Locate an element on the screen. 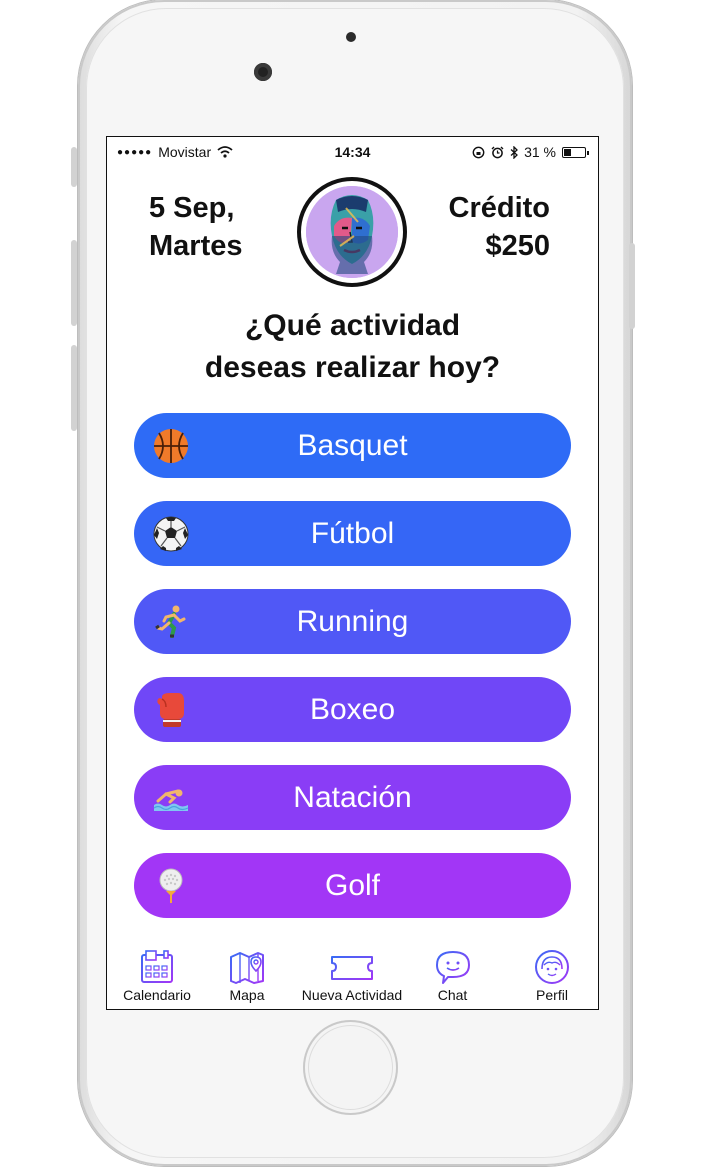 The image size is (719, 1169). tab-chat: Chat is located at coordinates (452, 976).